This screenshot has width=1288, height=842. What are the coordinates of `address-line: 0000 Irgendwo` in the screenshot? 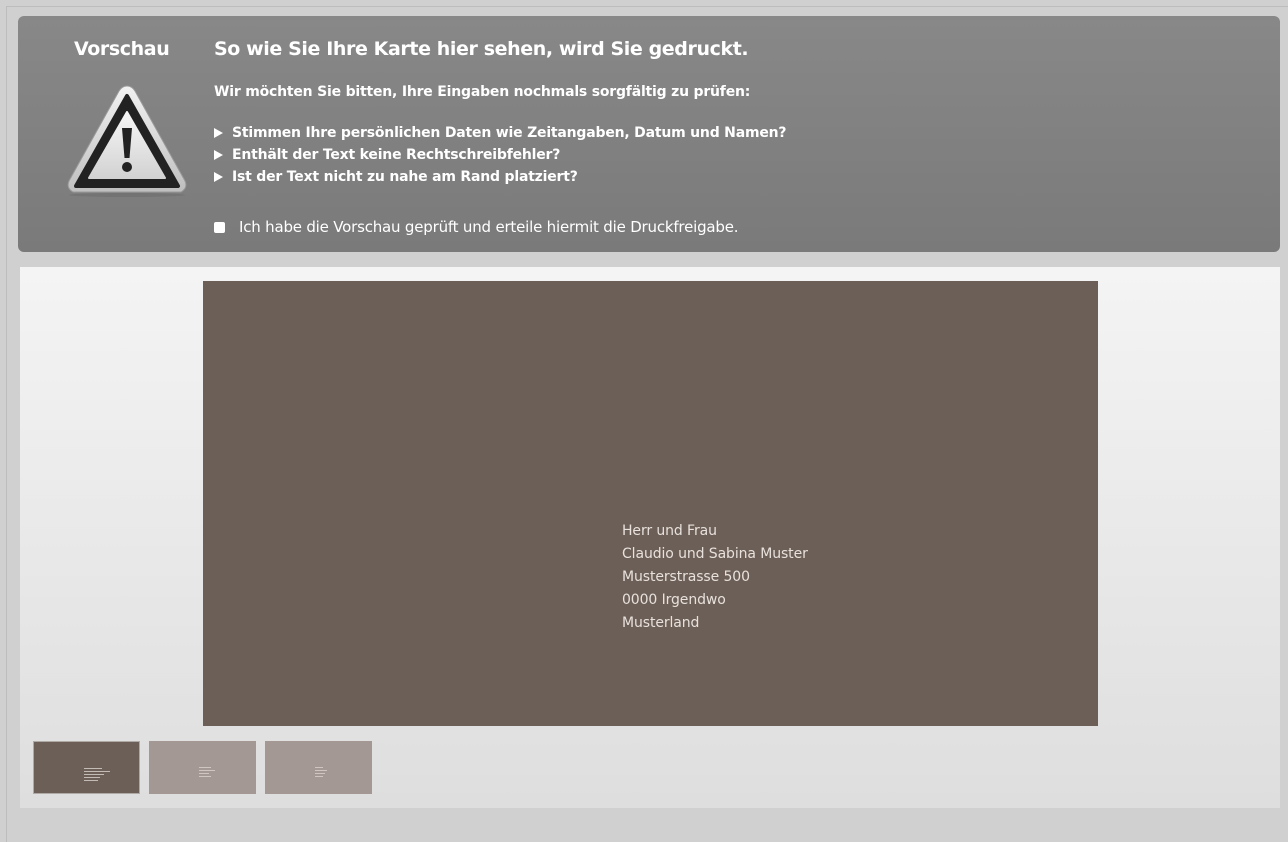 It's located at (674, 600).